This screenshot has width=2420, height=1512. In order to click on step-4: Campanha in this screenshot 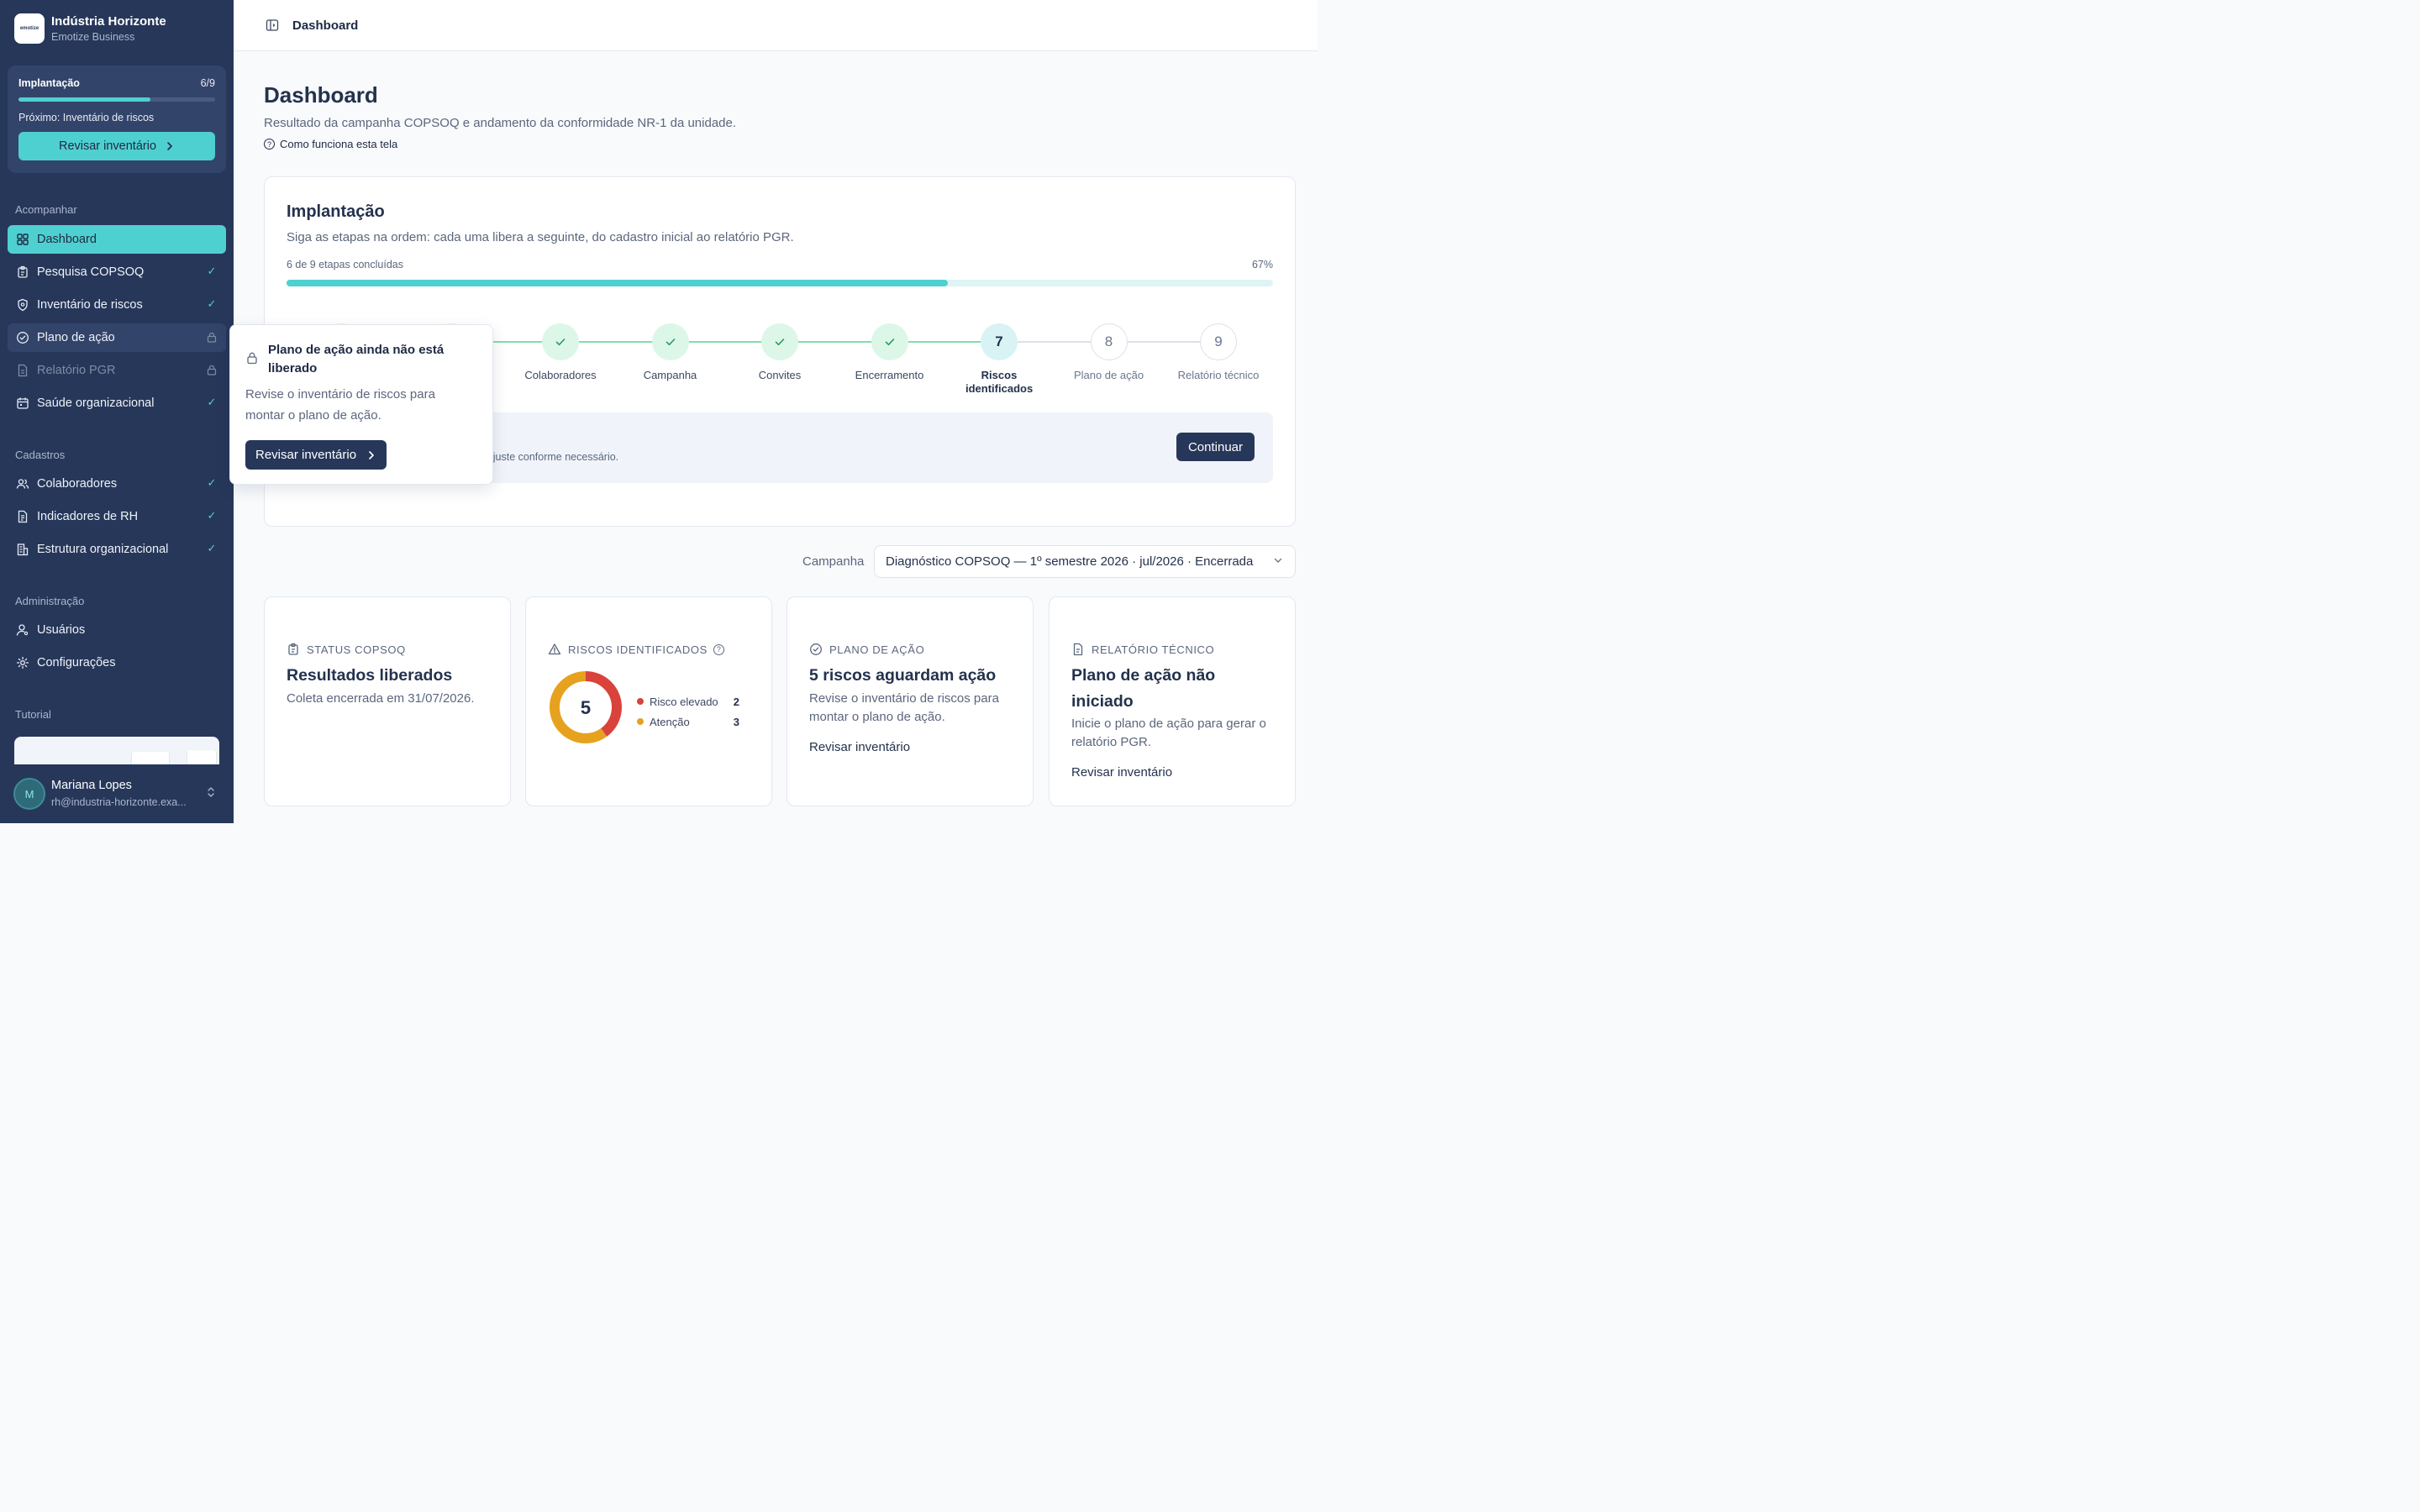, I will do `click(671, 352)`.